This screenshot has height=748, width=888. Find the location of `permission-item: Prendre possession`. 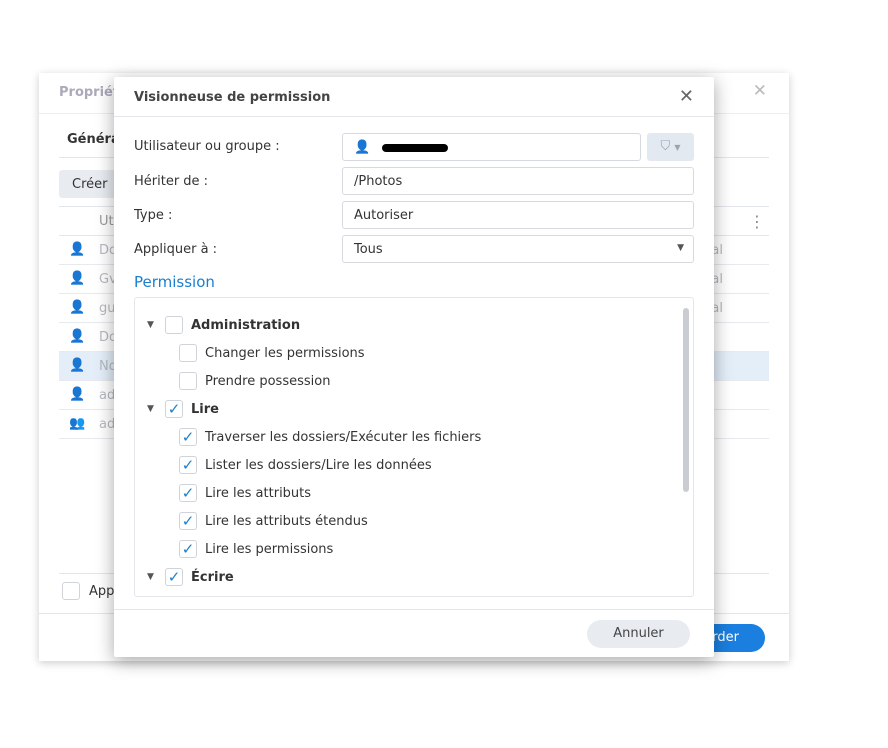

permission-item: Prendre possession is located at coordinates (254, 381).